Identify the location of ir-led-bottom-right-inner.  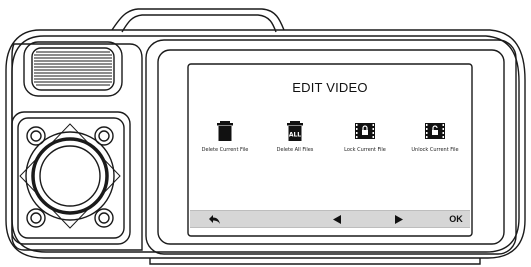
(104, 218).